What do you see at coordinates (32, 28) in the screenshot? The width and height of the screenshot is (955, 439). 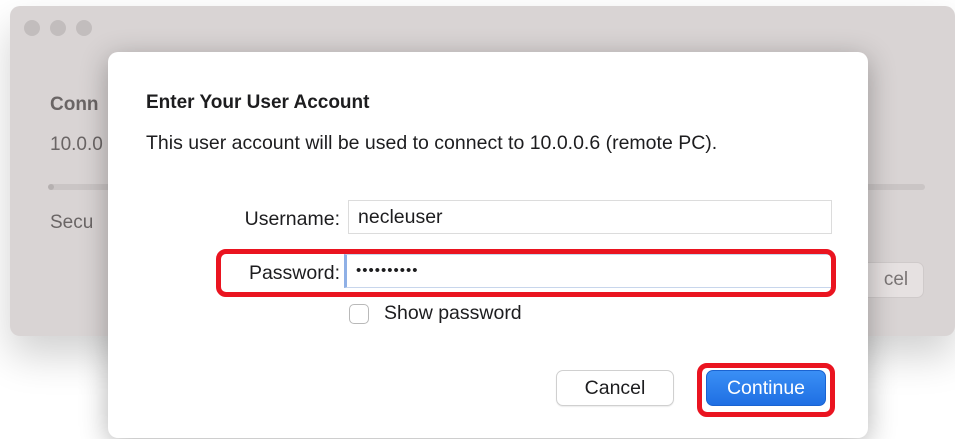 I see `window-close-dot` at bounding box center [32, 28].